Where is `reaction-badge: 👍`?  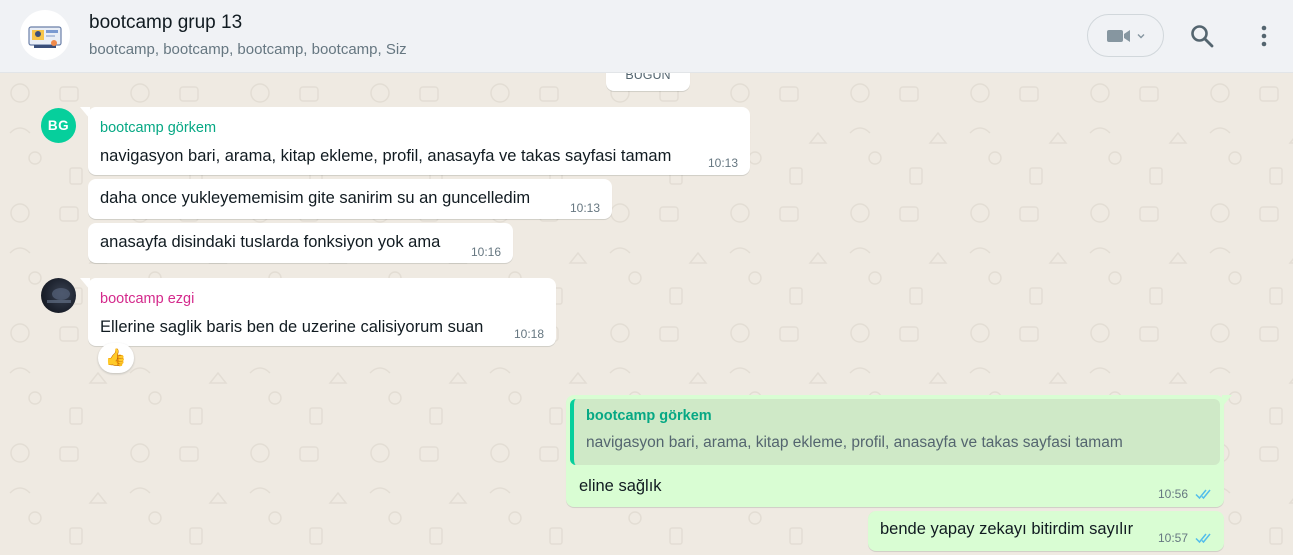 reaction-badge: 👍 is located at coordinates (116, 358).